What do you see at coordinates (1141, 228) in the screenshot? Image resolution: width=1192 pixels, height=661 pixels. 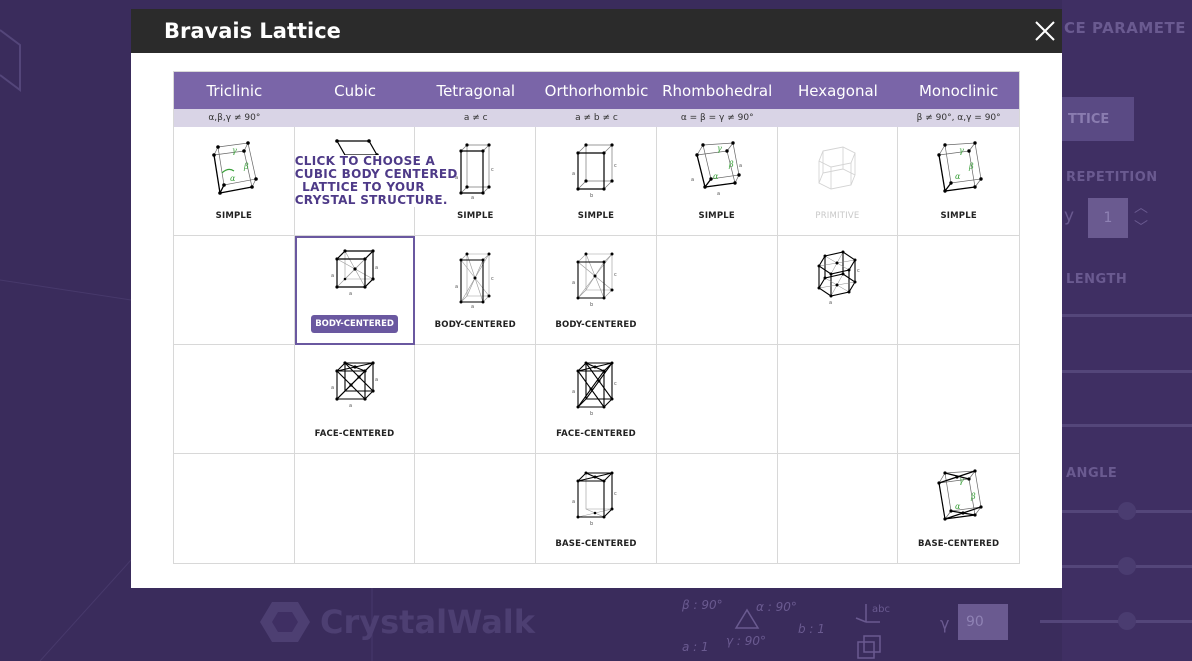 I see `chevron-down-icon: ﹀` at bounding box center [1141, 228].